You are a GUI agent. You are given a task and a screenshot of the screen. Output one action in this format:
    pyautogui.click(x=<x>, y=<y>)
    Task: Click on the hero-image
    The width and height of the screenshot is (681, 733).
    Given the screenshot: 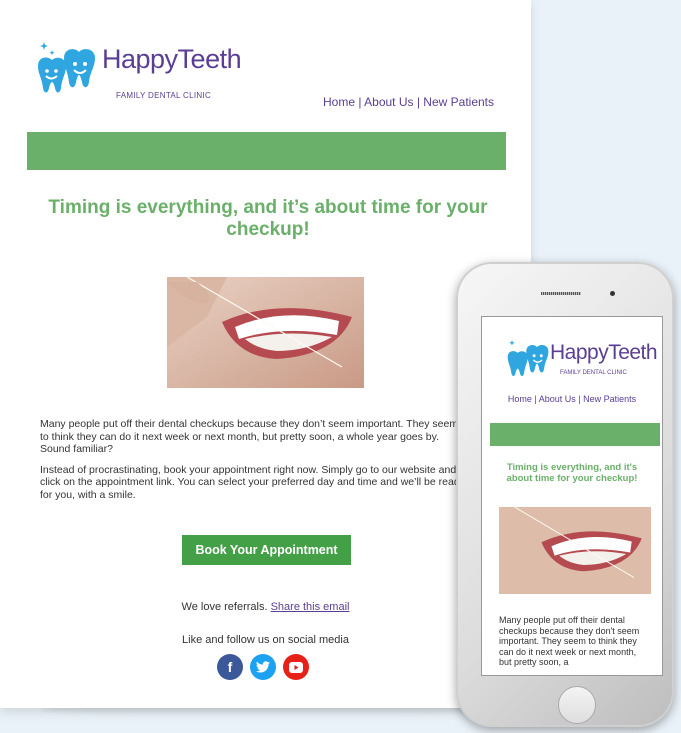 What is the action you would take?
    pyautogui.click(x=265, y=332)
    